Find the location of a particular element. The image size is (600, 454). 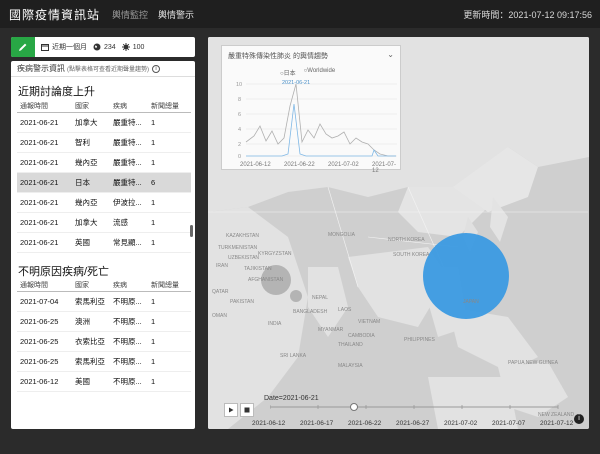

label-laos: LAOS is located at coordinates (345, 310).